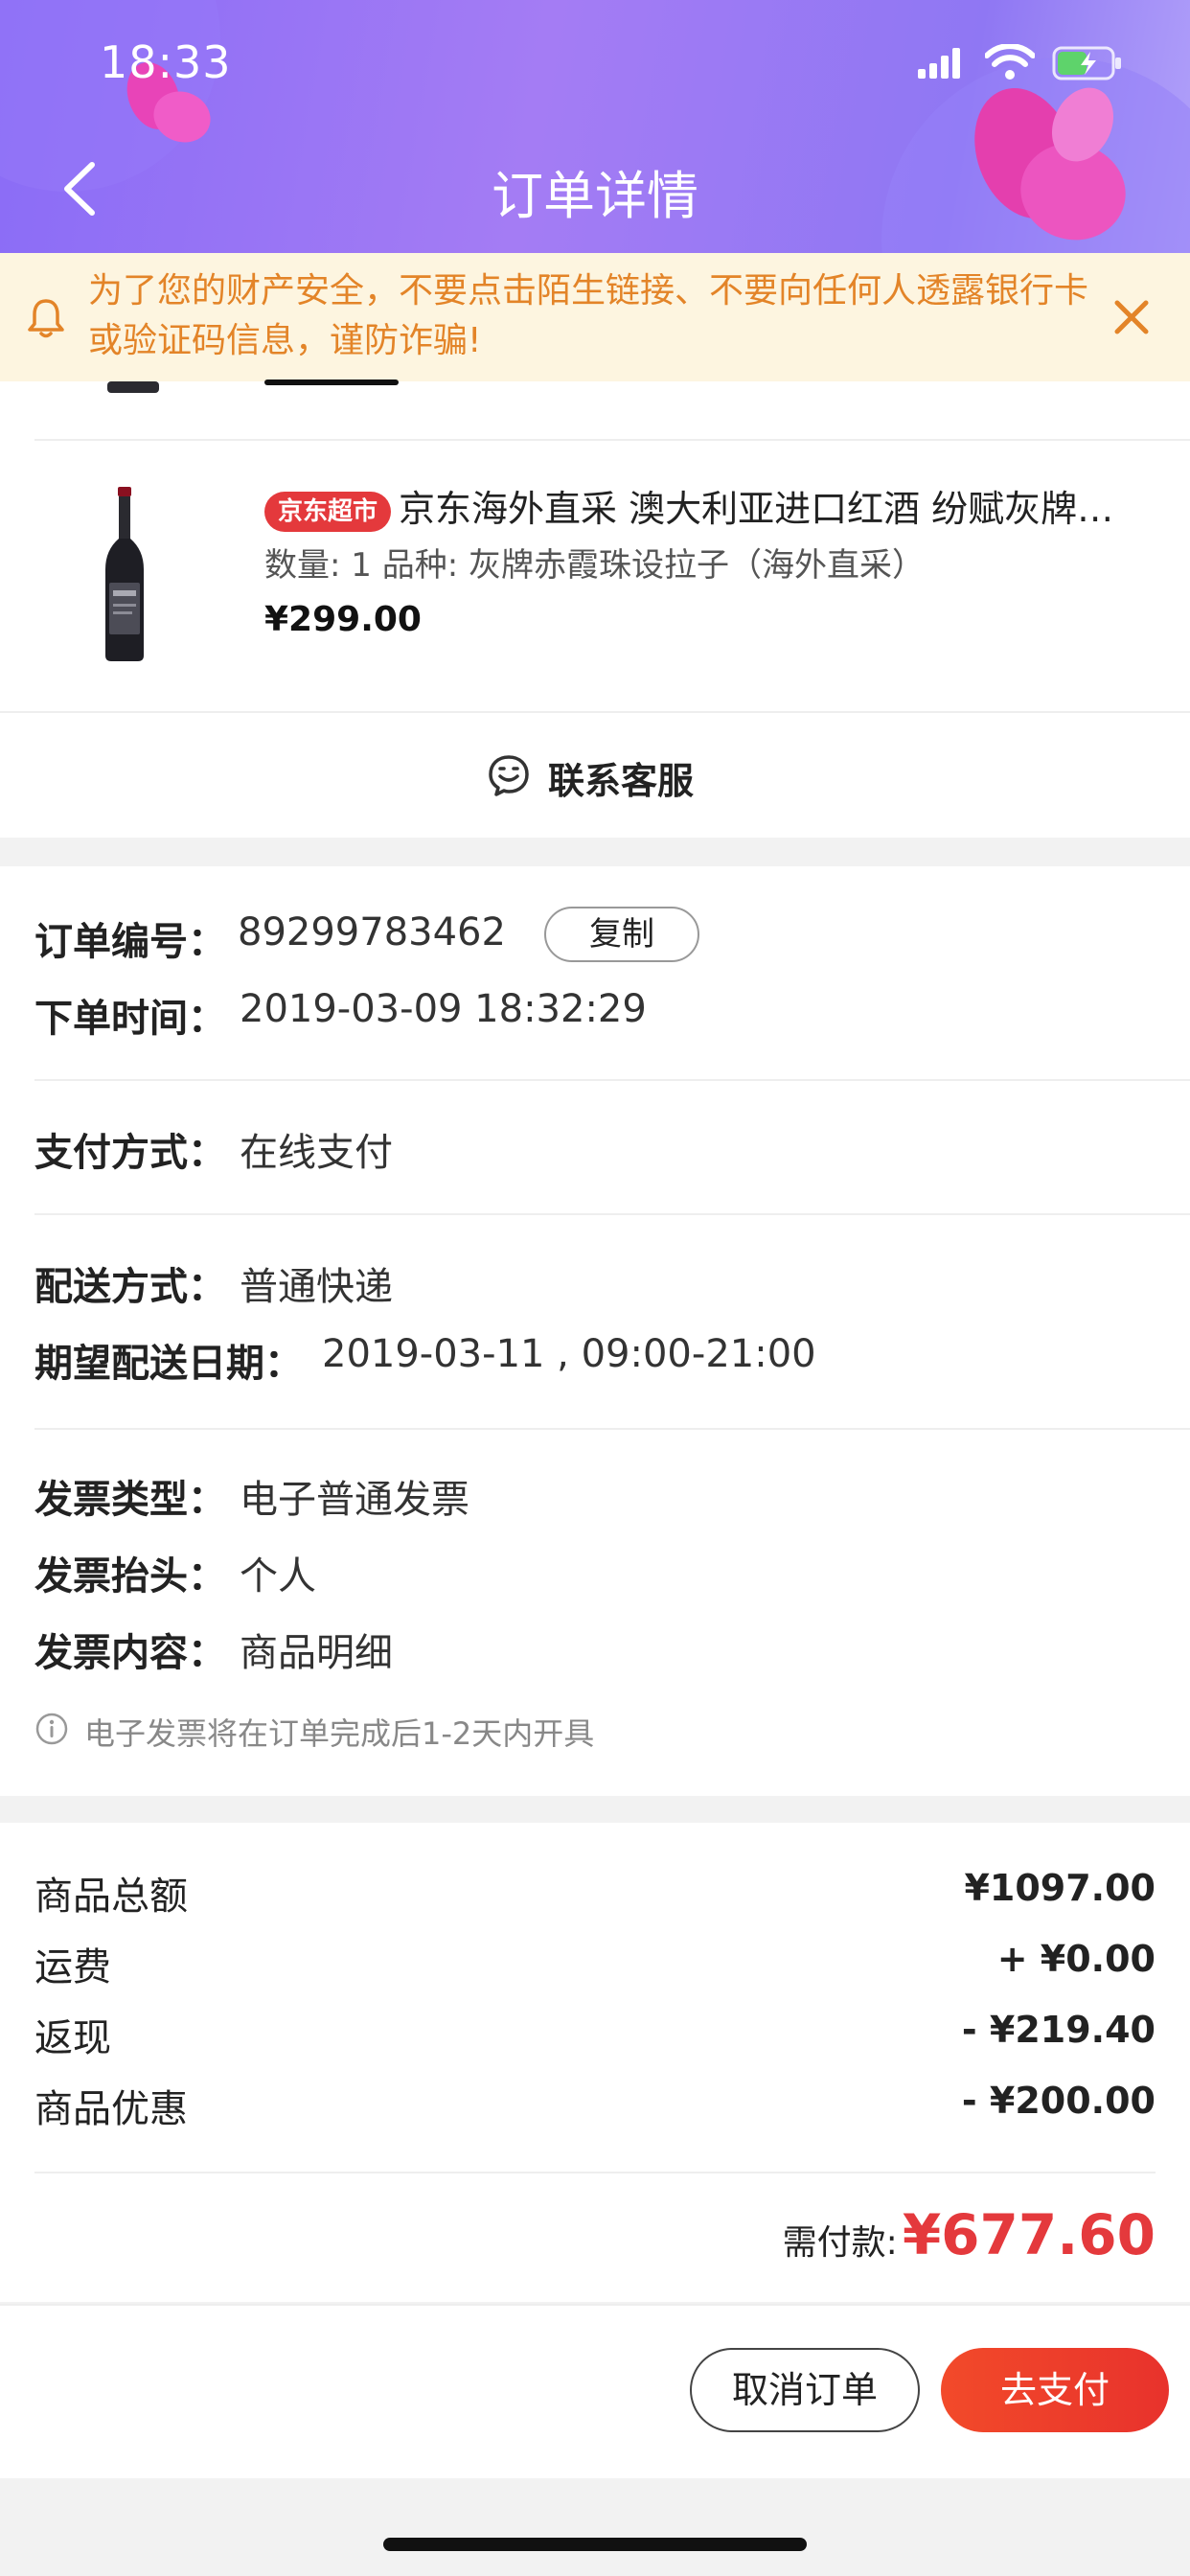 Image resolution: width=1190 pixels, height=2576 pixels. Describe the element at coordinates (72, 2038) in the screenshot. I see `cashback-label: 返现` at that location.